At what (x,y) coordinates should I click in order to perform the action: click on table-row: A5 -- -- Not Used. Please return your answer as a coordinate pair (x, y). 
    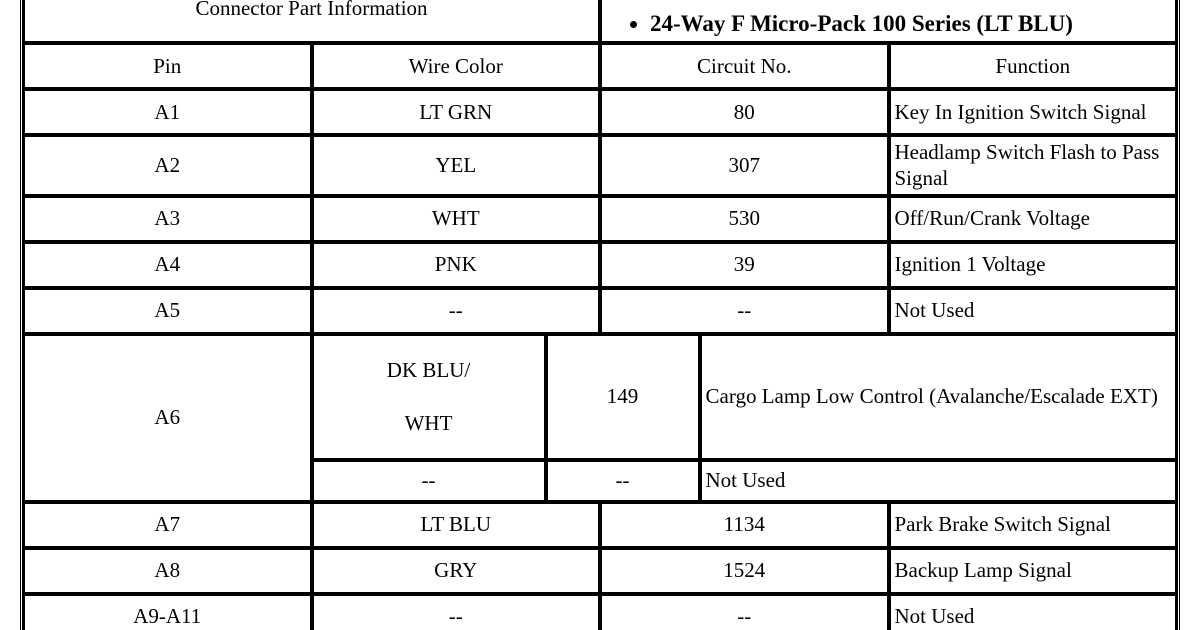
    Looking at the image, I should click on (600, 310).